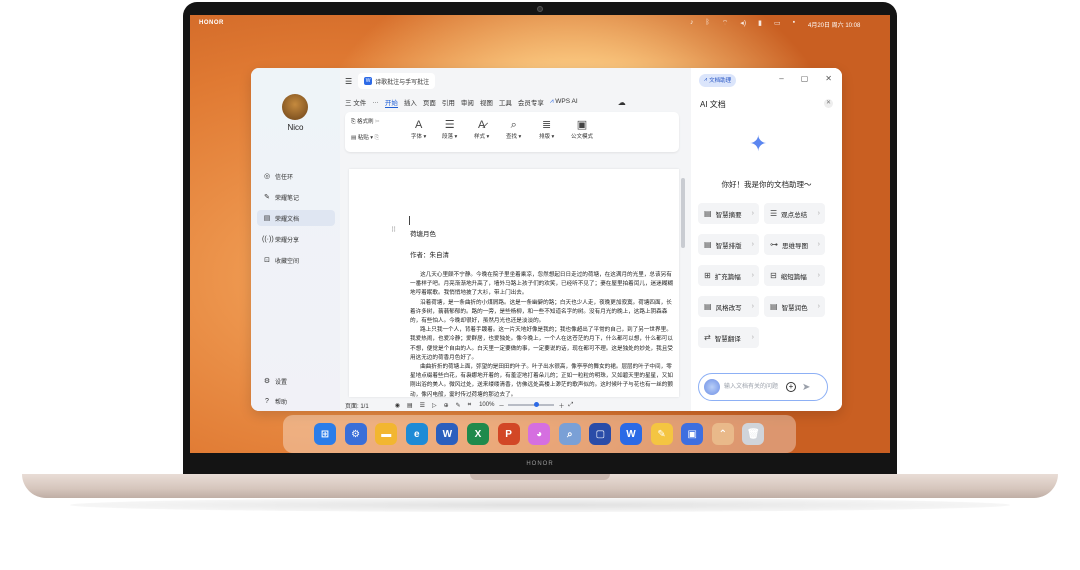  I want to click on vertical-scrollbar, so click(683, 213).